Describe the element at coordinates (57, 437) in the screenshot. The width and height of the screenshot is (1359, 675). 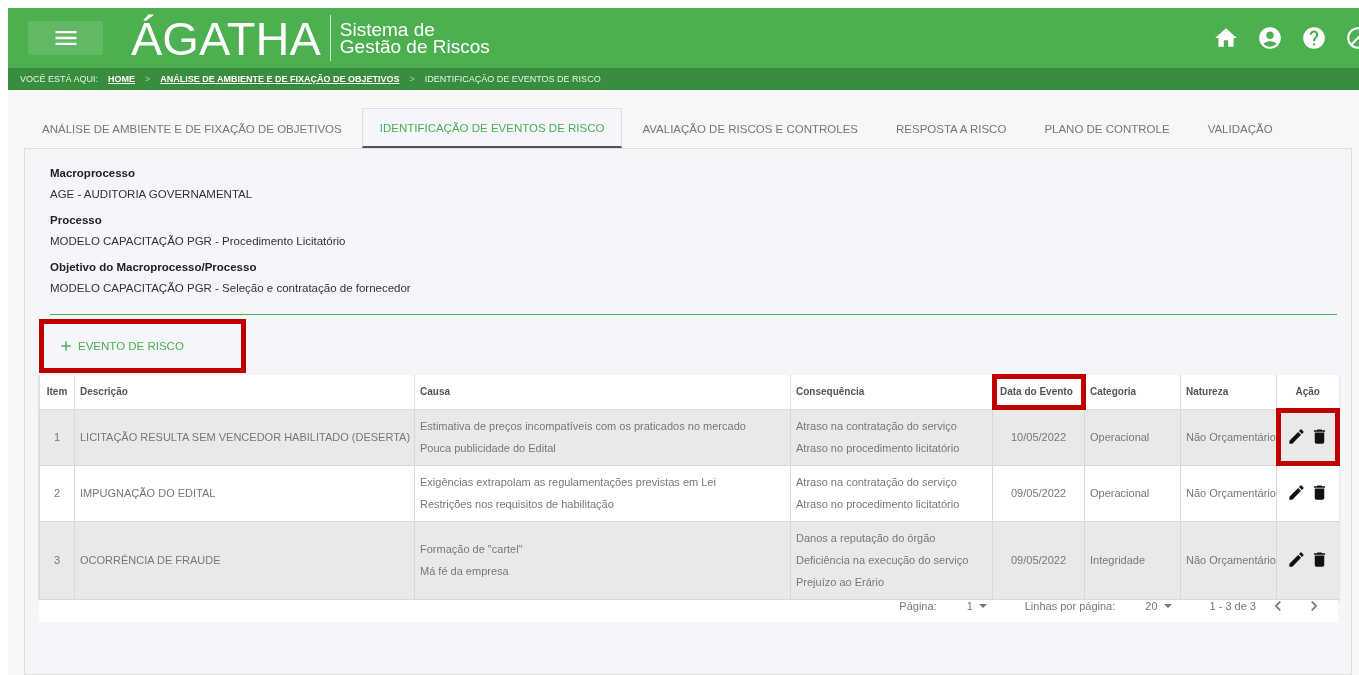
I see `table-cell: 1` at that location.